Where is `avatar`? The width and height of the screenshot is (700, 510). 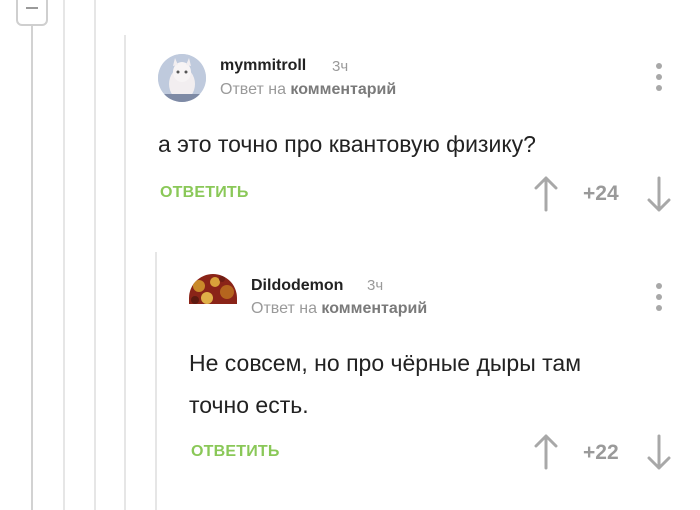 avatar is located at coordinates (213, 289).